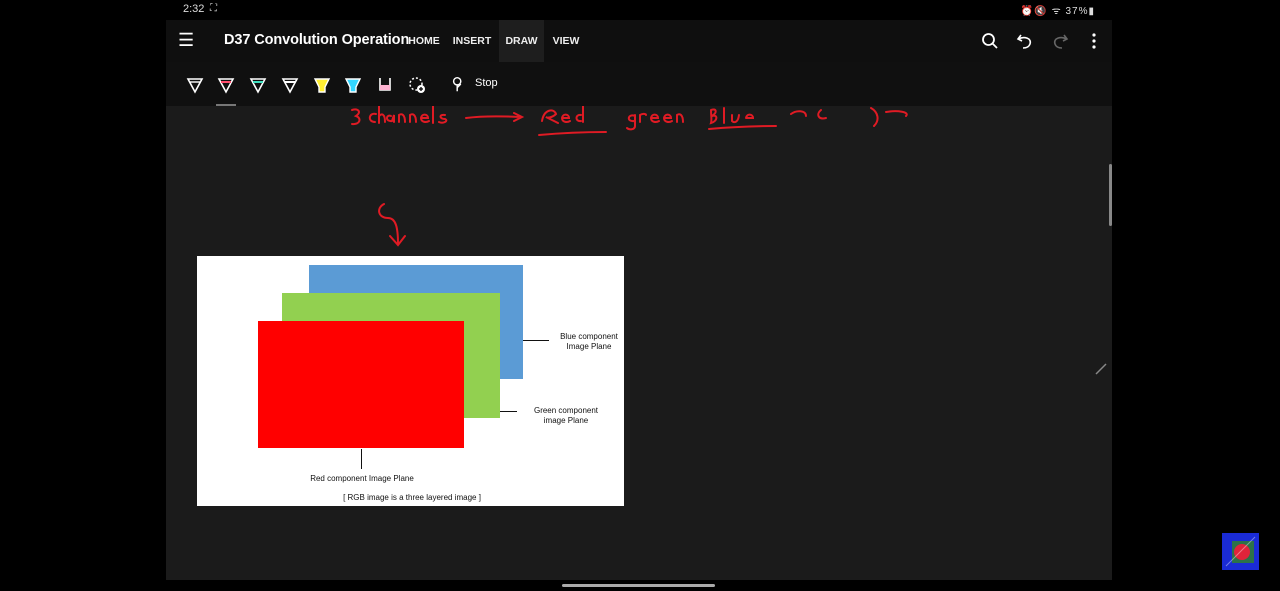  What do you see at coordinates (317, 40) in the screenshot?
I see `document-title: D37 Convolution Operation` at bounding box center [317, 40].